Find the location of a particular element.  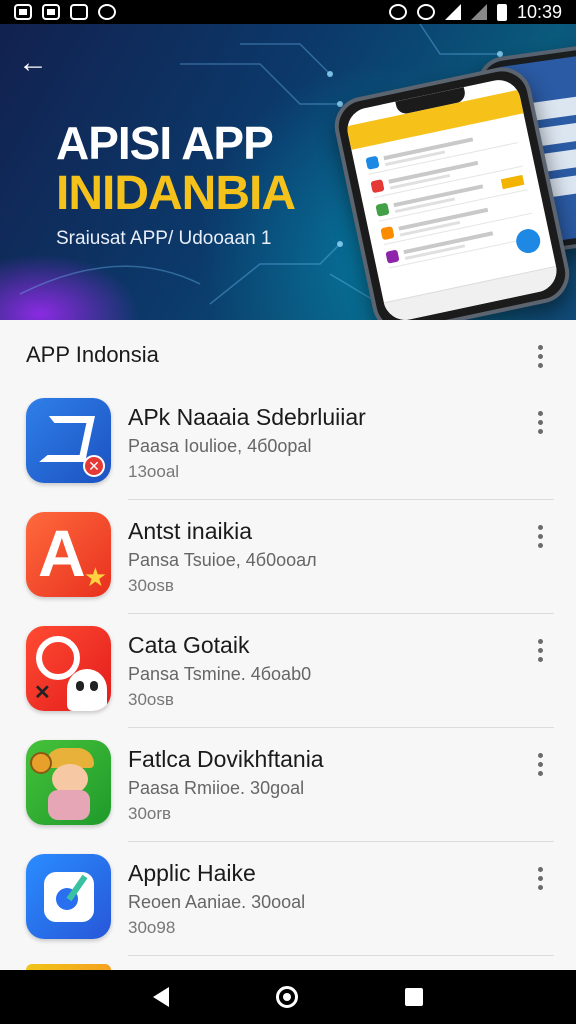

app-meta: Paasa Ioulioe, 4б0opal is located at coordinates (220, 446).